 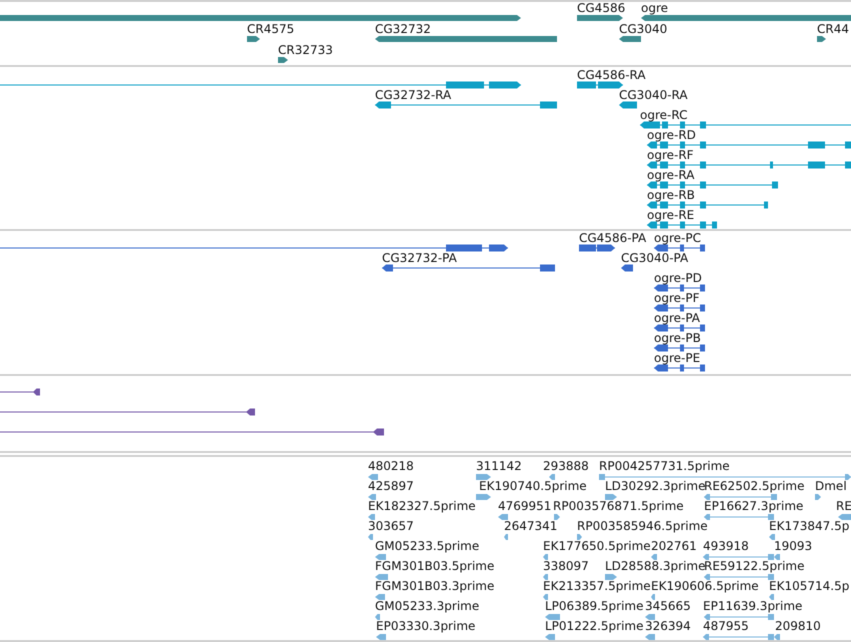 I want to click on feature-label: ogre, so click(x=654, y=8).